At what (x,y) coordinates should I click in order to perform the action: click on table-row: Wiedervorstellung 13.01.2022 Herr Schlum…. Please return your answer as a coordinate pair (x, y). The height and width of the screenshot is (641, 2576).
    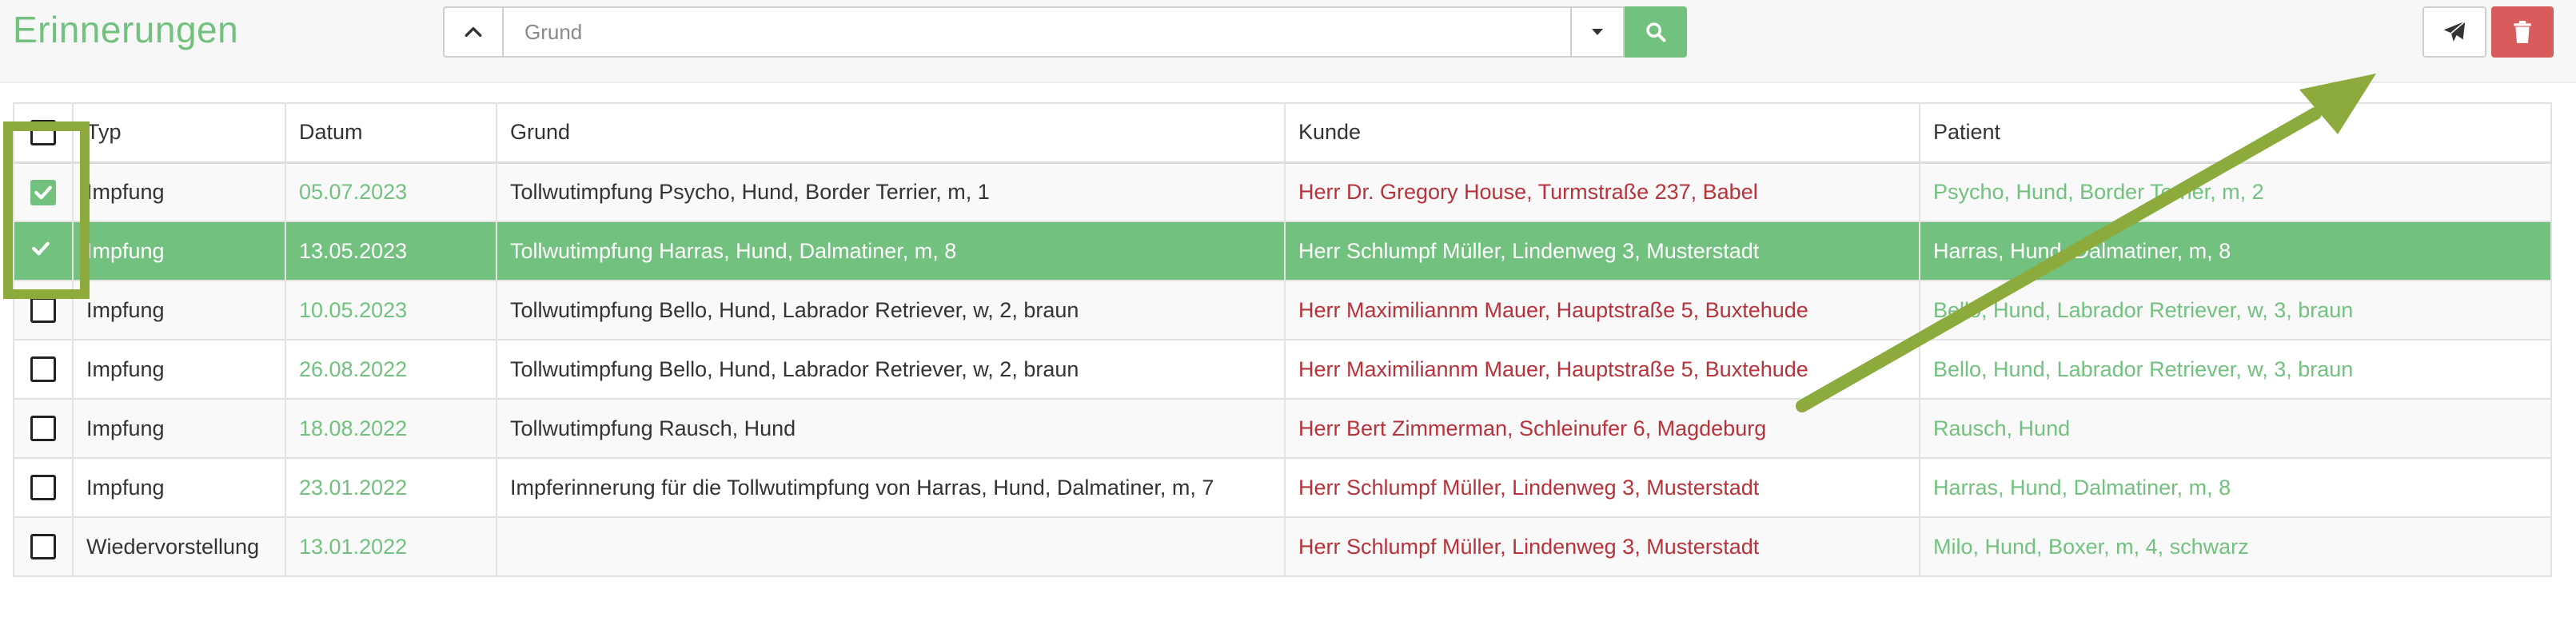
    Looking at the image, I should click on (1282, 546).